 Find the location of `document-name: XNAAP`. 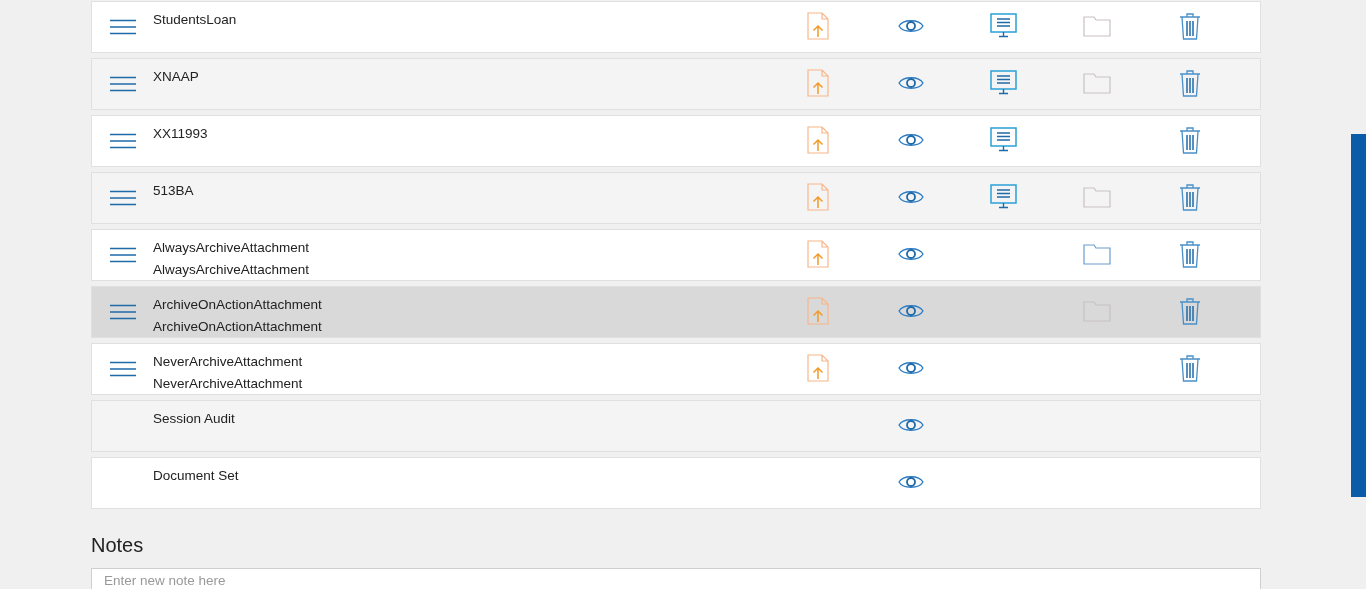

document-name: XNAAP is located at coordinates (176, 77).